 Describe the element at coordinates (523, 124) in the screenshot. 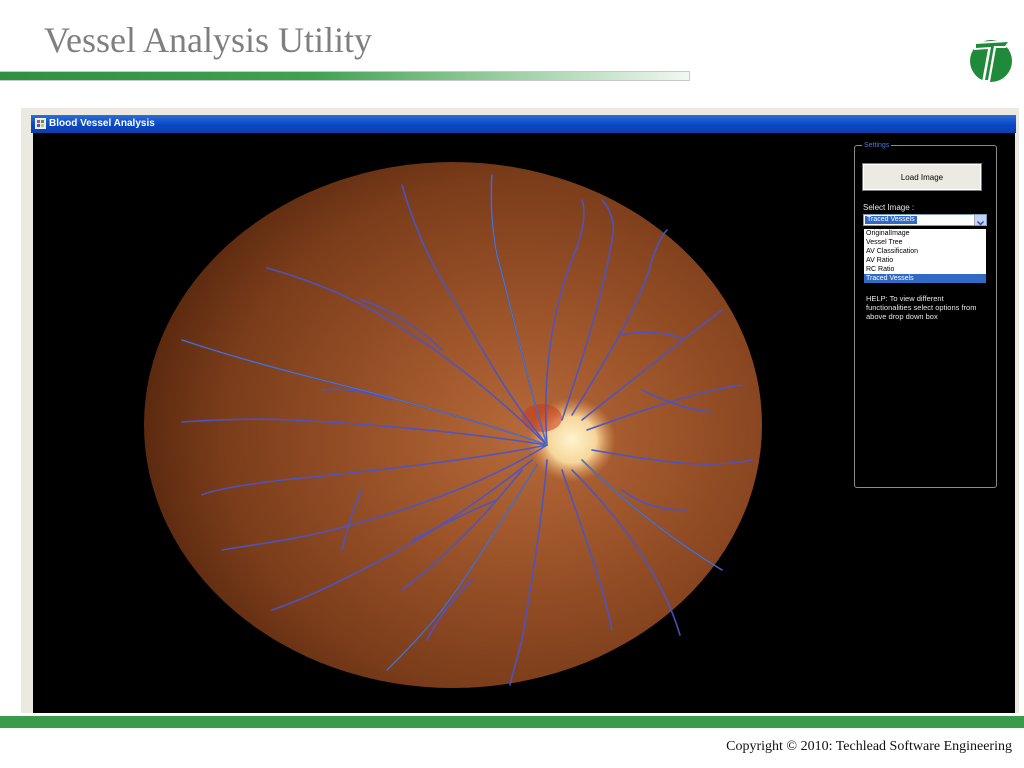

I see `window-titlebar: Blood Vessel Analysis` at that location.